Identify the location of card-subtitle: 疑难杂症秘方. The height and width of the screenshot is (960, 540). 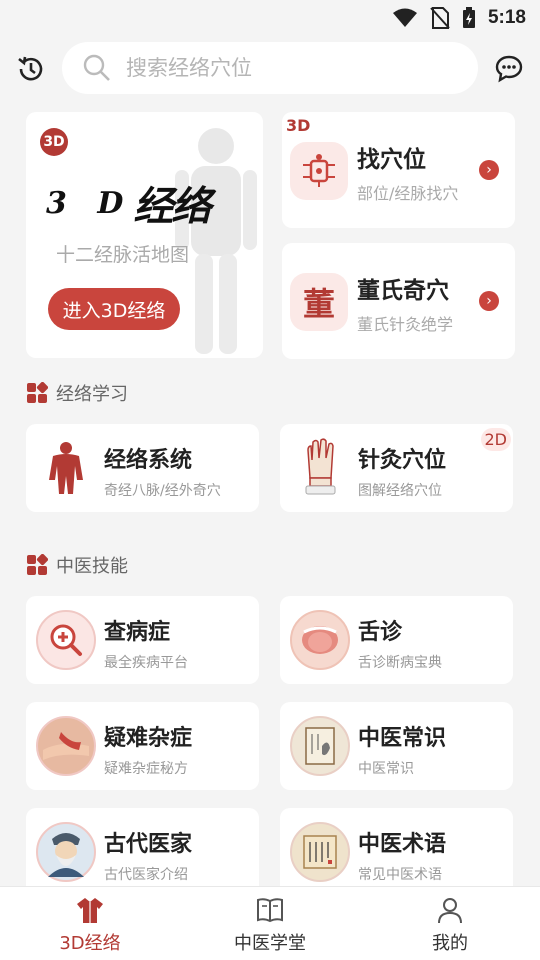
(146, 769).